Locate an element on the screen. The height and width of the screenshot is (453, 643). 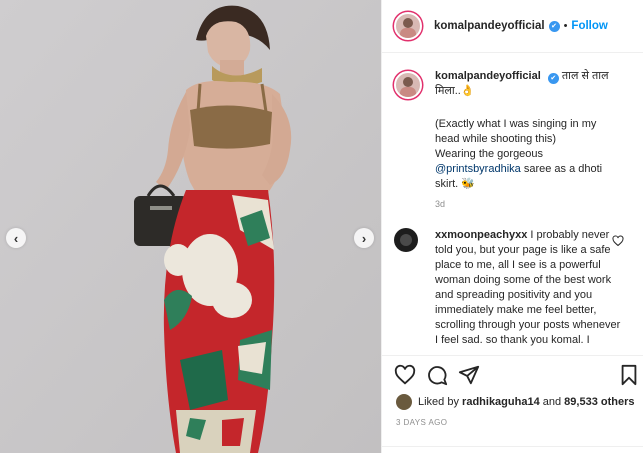
caption: komalpandeyofficial ✔ ताल से ताल मिला..👌 is located at coordinates (514, 84).